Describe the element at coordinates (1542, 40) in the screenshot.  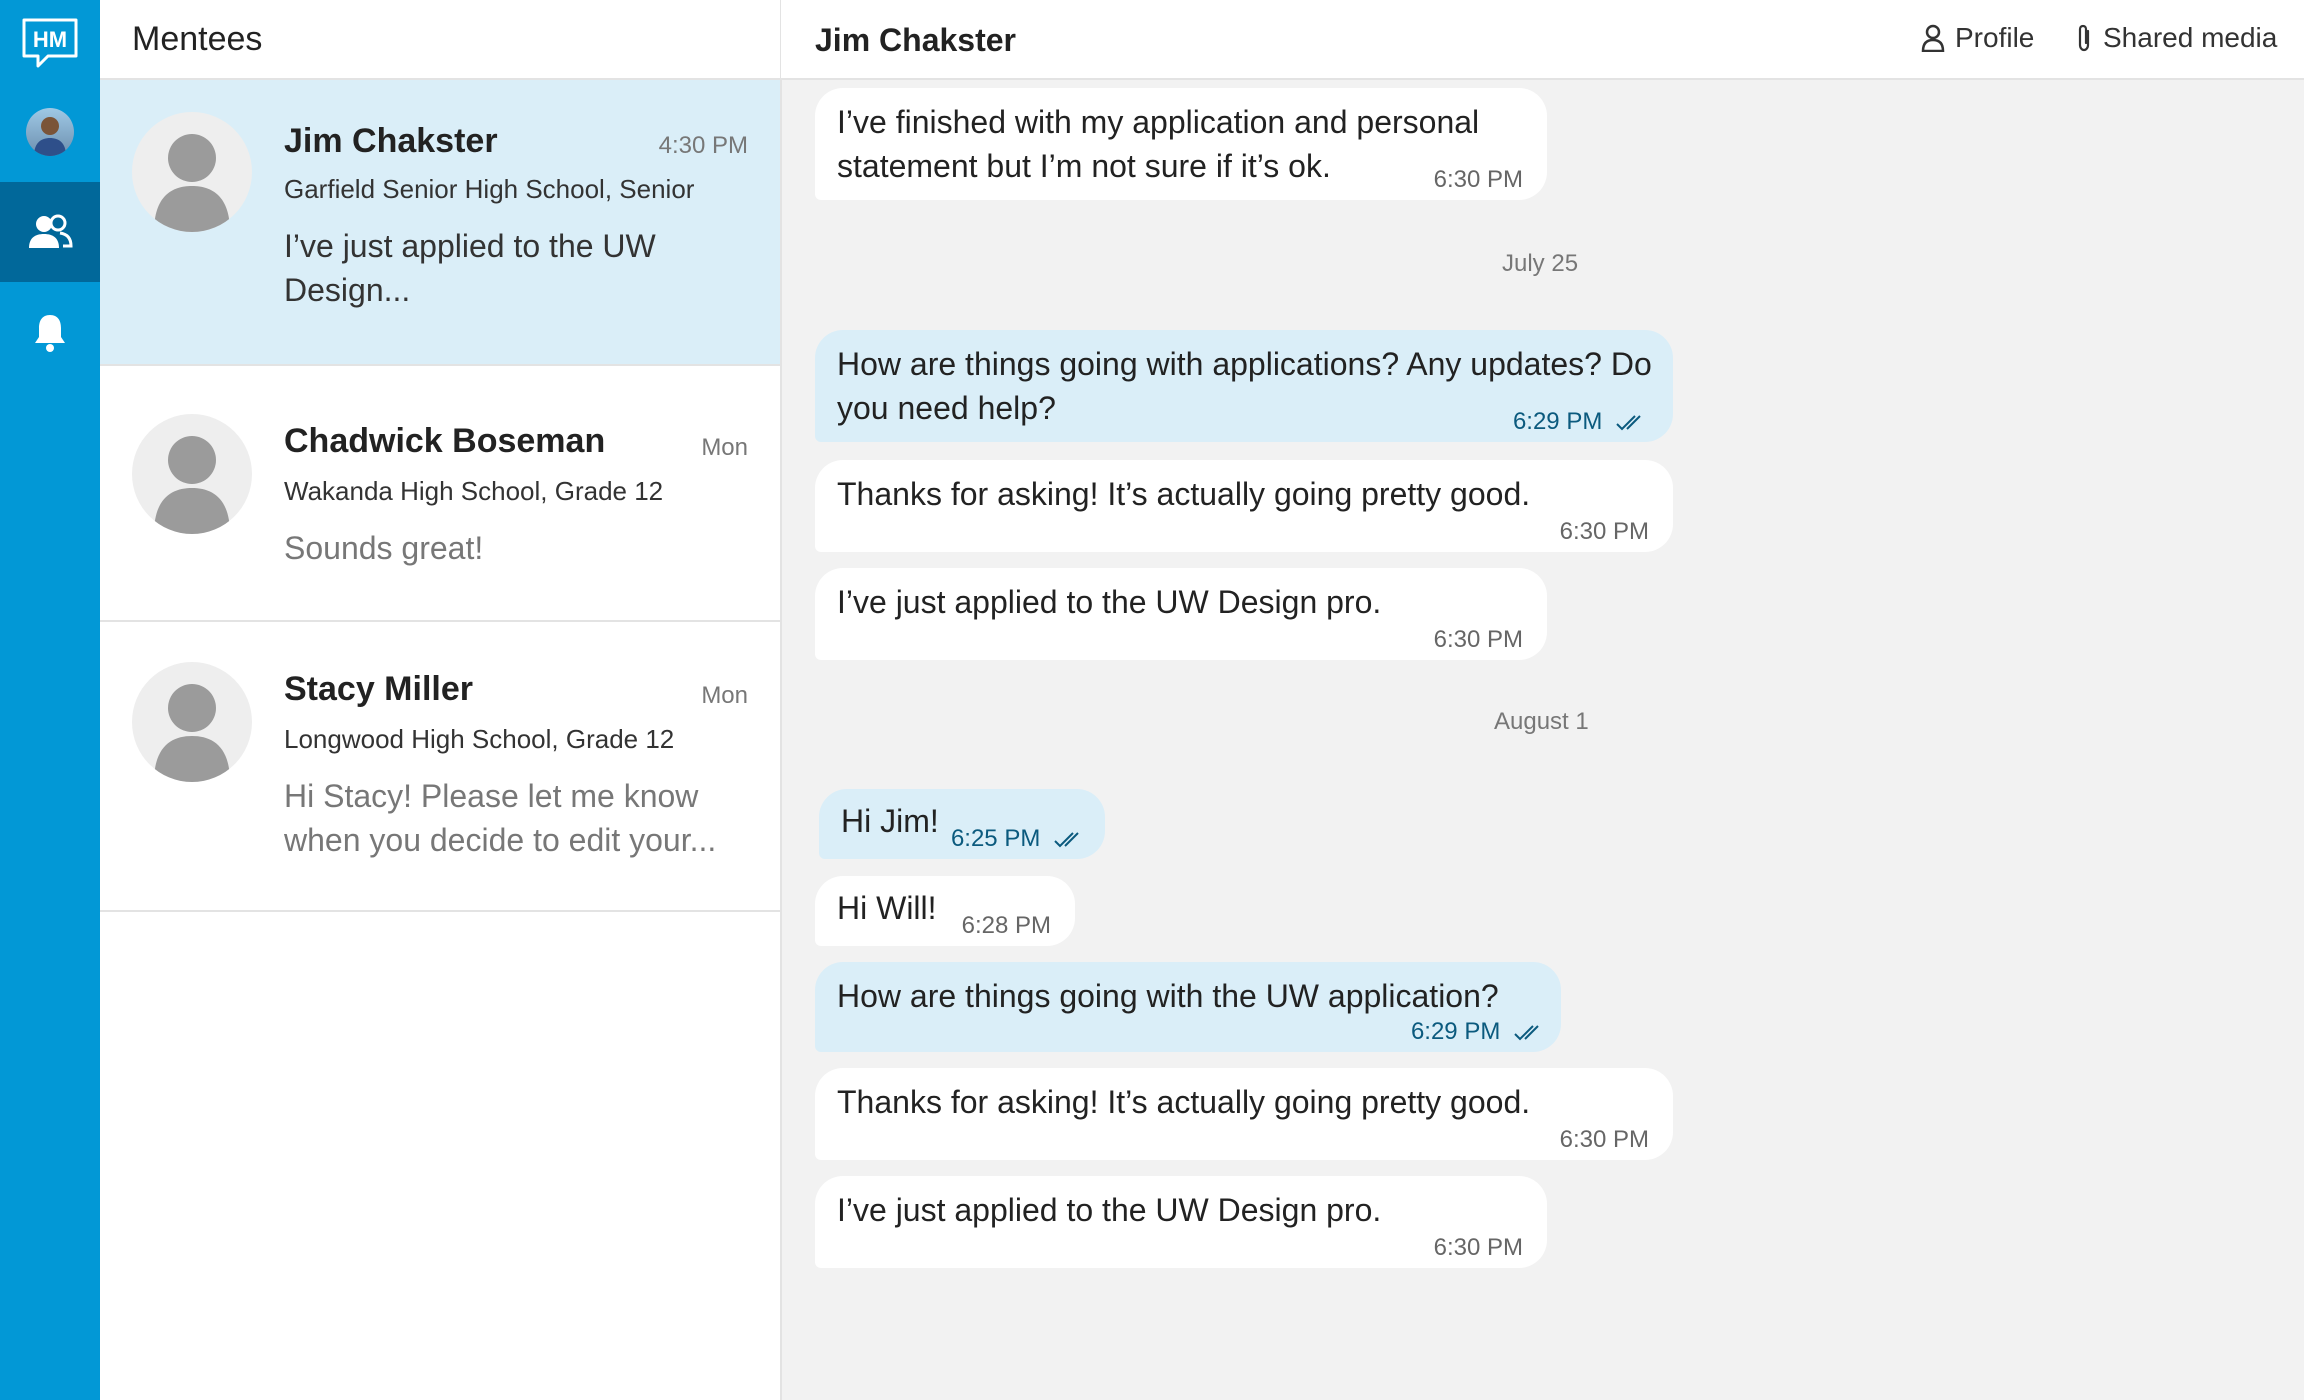
I see `chat-header: Jim Chakster Profile Shared media` at that location.